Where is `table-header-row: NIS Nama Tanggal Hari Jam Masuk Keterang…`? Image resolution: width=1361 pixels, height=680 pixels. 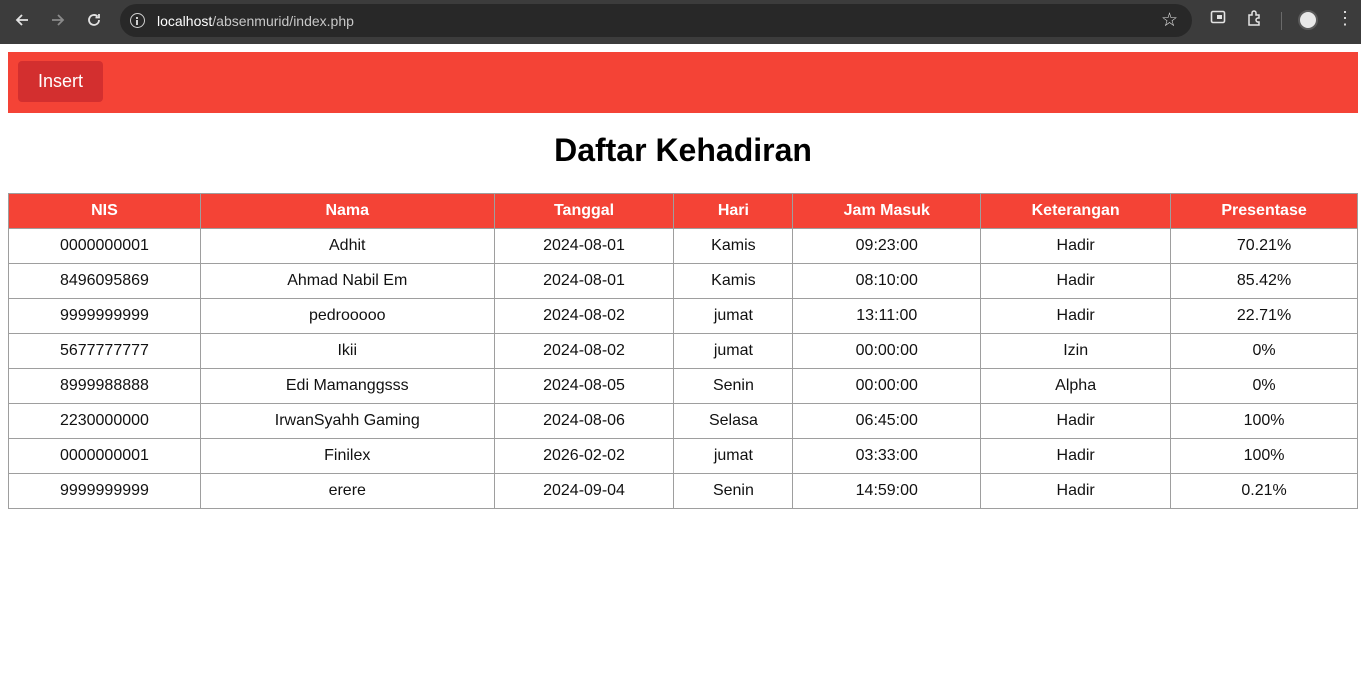
table-header-row: NIS Nama Tanggal Hari Jam Masuk Keterang… is located at coordinates (683, 211).